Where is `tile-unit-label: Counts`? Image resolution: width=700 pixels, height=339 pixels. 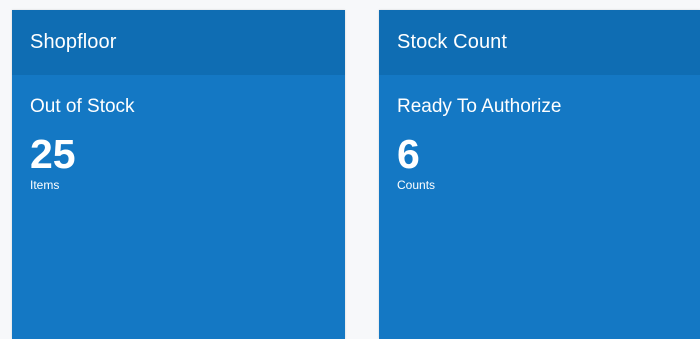 tile-unit-label: Counts is located at coordinates (416, 185).